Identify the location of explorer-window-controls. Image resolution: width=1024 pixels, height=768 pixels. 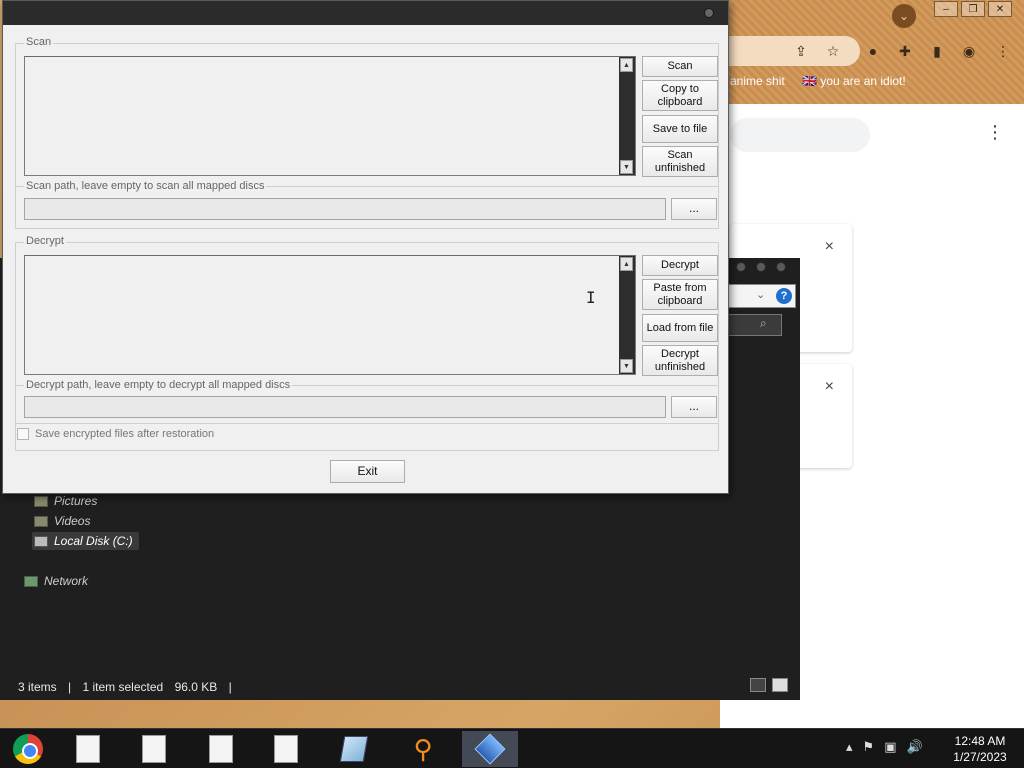
(761, 267).